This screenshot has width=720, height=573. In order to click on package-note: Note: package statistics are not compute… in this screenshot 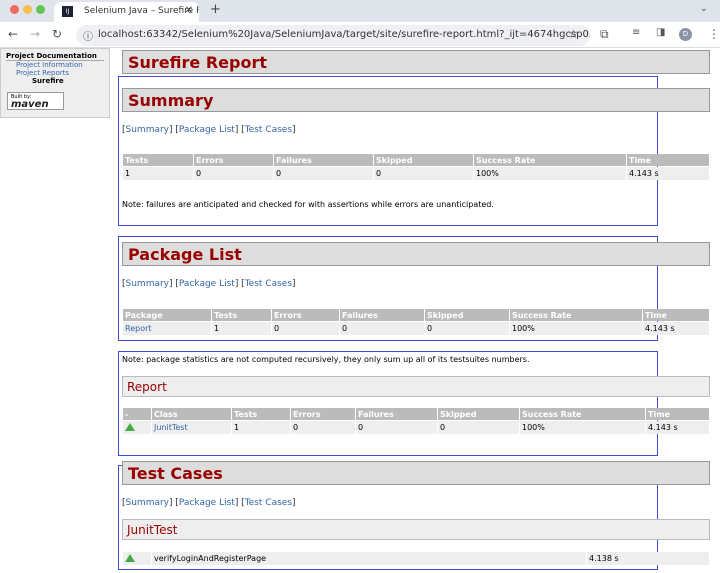, I will do `click(326, 359)`.